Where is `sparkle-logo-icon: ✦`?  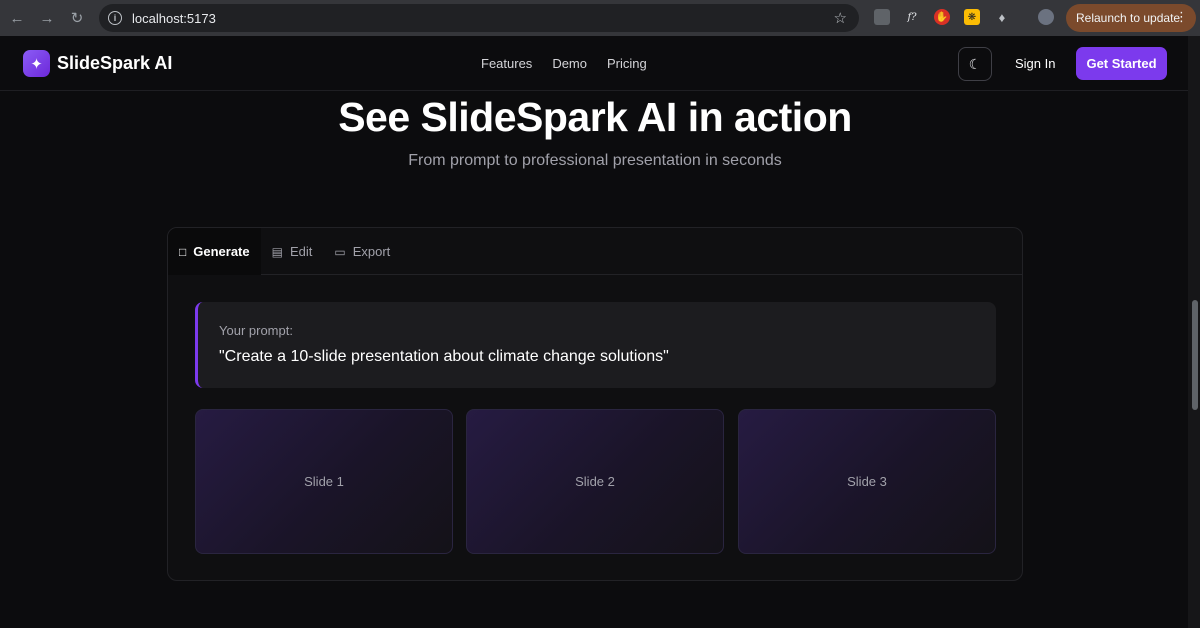 sparkle-logo-icon: ✦ is located at coordinates (36, 63).